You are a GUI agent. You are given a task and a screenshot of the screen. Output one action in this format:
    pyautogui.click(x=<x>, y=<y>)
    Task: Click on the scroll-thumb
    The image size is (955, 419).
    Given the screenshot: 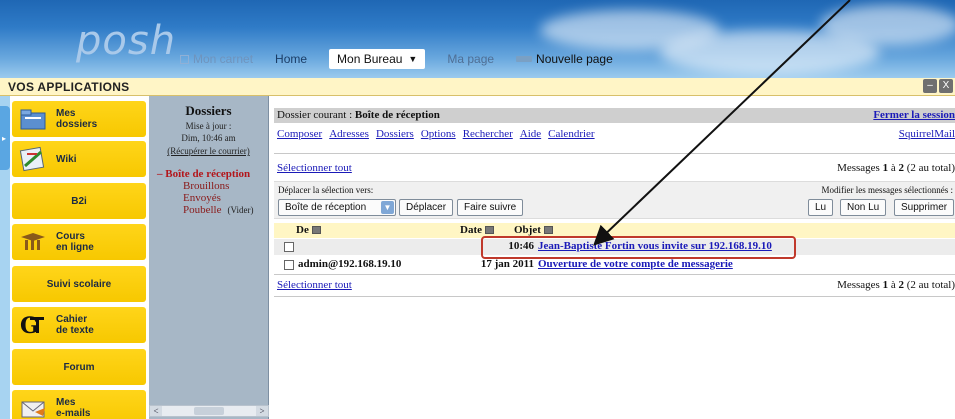 What is the action you would take?
    pyautogui.click(x=209, y=411)
    